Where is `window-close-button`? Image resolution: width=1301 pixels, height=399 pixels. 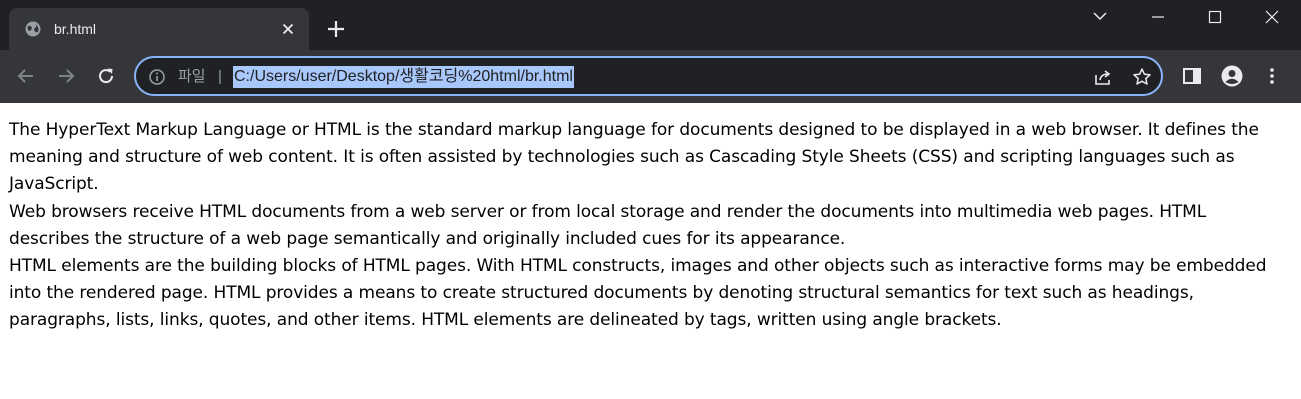
window-close-button is located at coordinates (1272, 17).